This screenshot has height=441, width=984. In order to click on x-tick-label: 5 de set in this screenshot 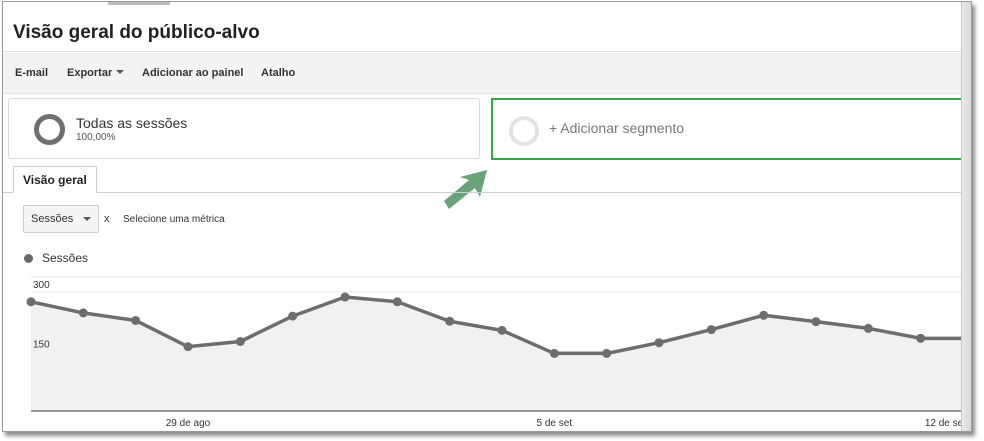, I will do `click(555, 423)`.